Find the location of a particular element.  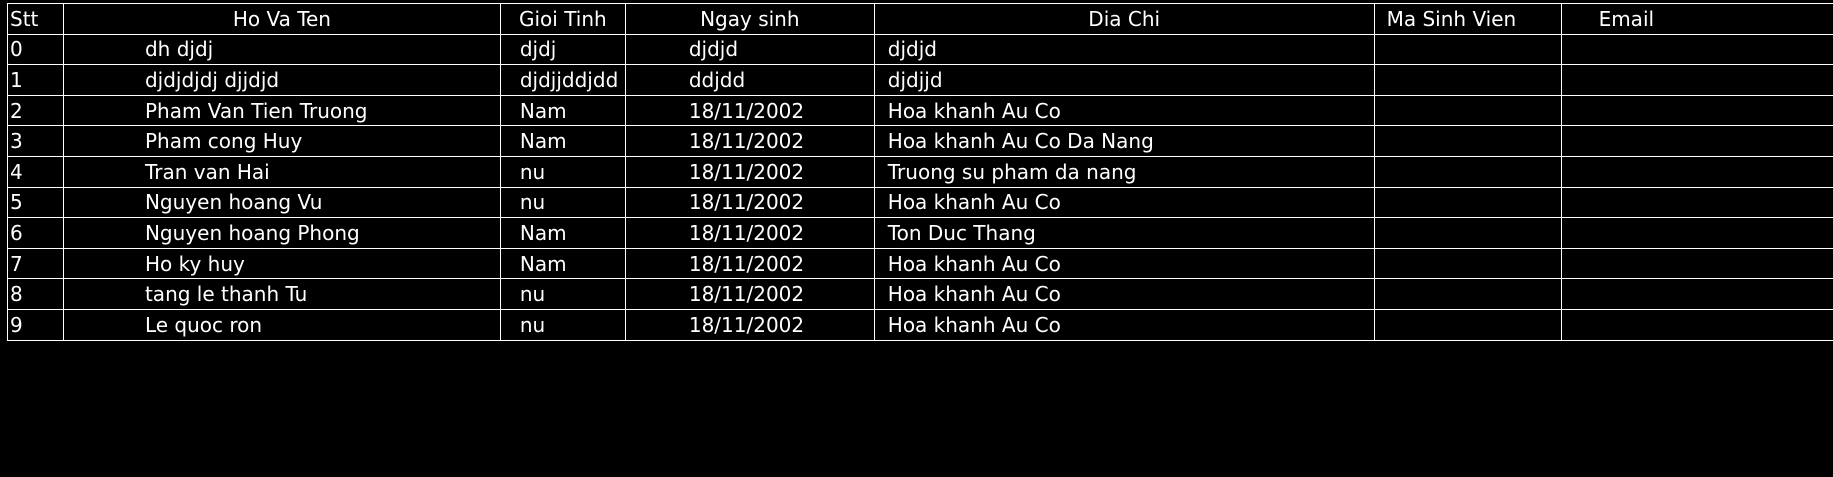

cell-ho-va-ten: Nguyen hoang Vu is located at coordinates (281, 202).